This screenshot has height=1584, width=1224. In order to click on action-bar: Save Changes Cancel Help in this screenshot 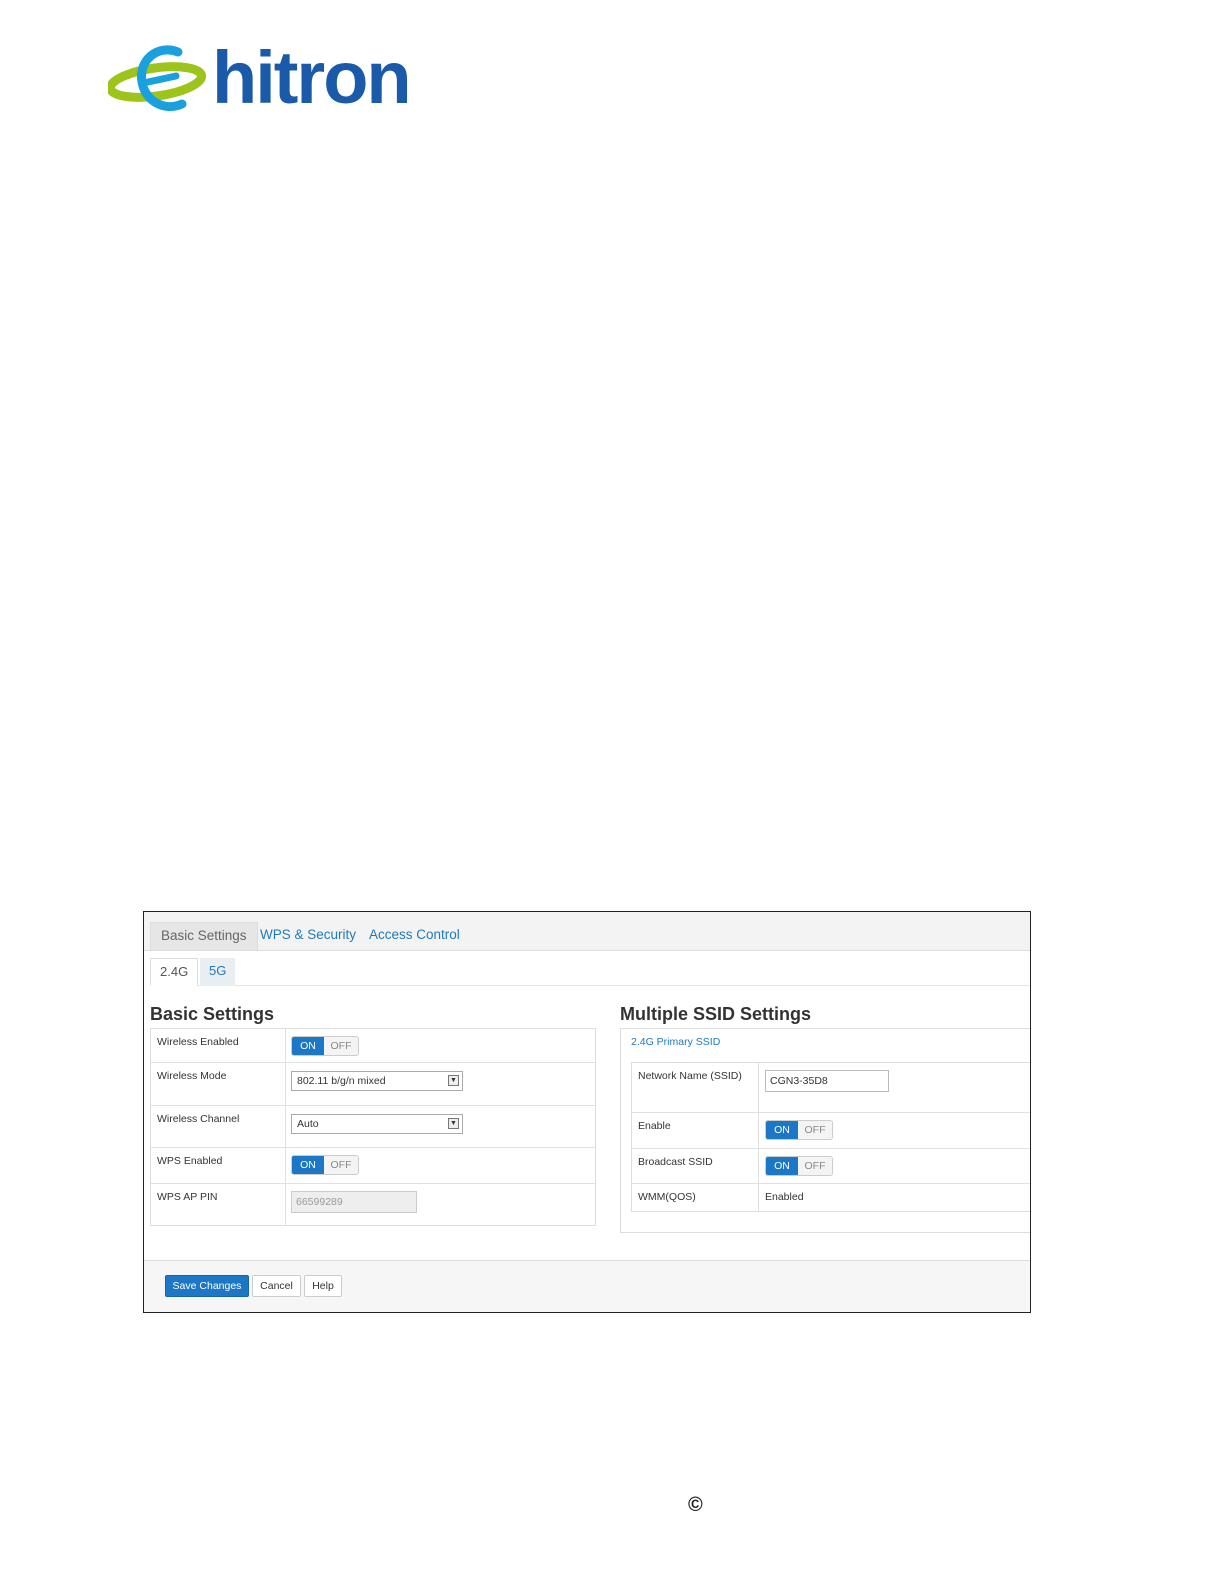, I will do `click(587, 1286)`.